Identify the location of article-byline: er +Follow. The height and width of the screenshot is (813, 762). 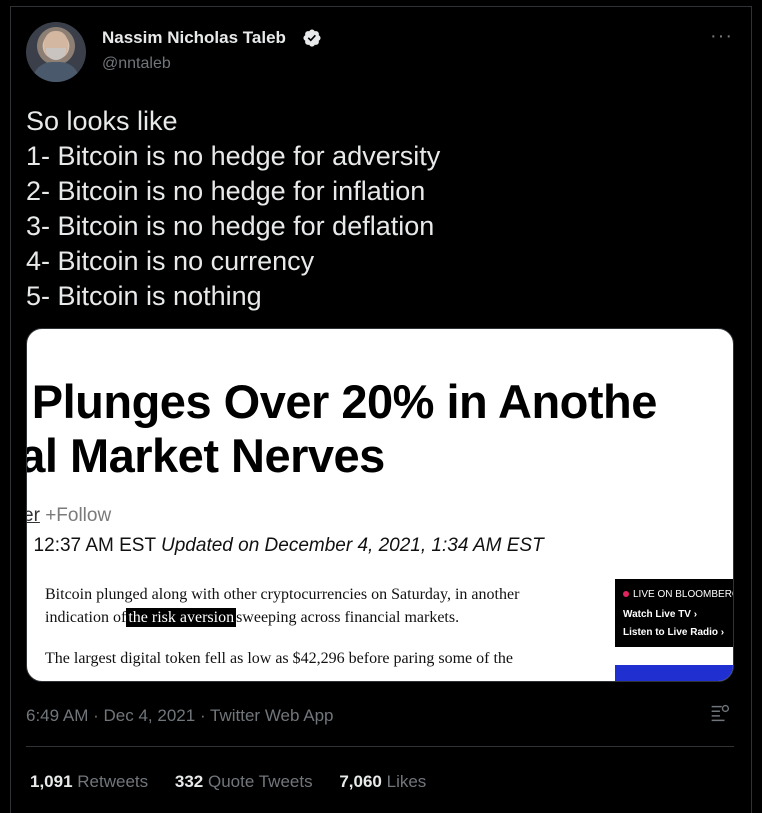
(69, 516).